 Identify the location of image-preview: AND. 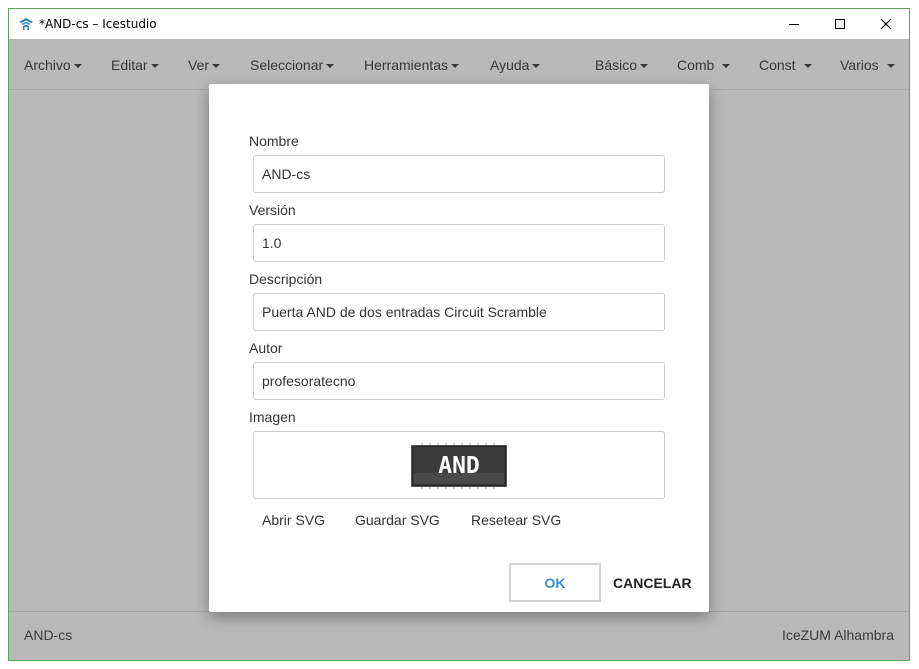
(459, 465).